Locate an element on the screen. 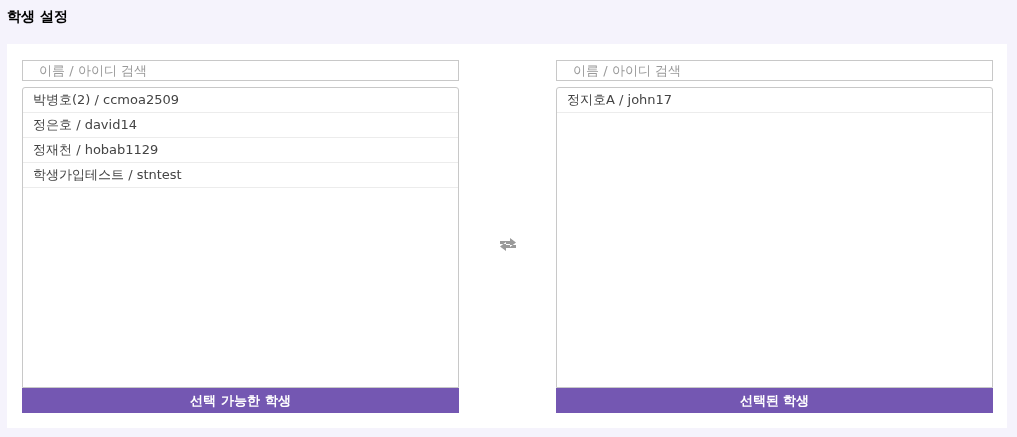  list-item: 정은호 / david14 is located at coordinates (85, 125).